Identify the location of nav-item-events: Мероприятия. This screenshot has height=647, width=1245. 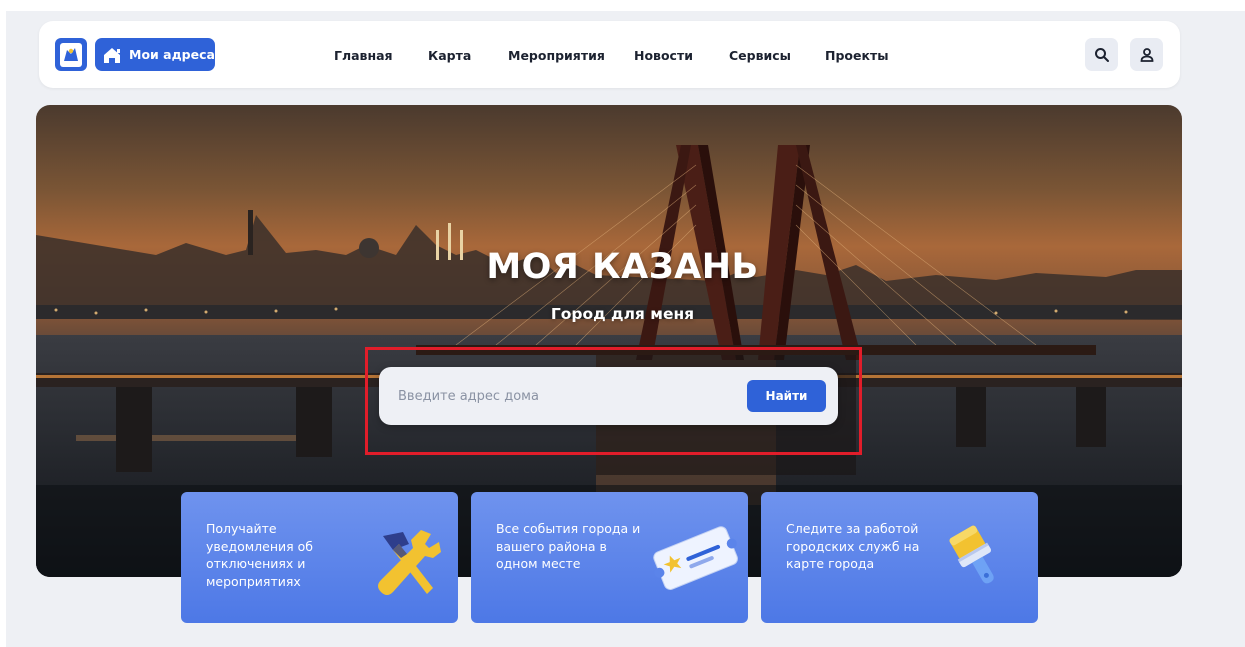
(556, 55).